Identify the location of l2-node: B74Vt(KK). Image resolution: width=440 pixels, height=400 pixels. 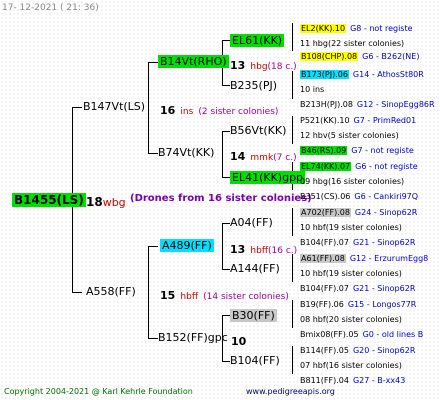
(186, 152).